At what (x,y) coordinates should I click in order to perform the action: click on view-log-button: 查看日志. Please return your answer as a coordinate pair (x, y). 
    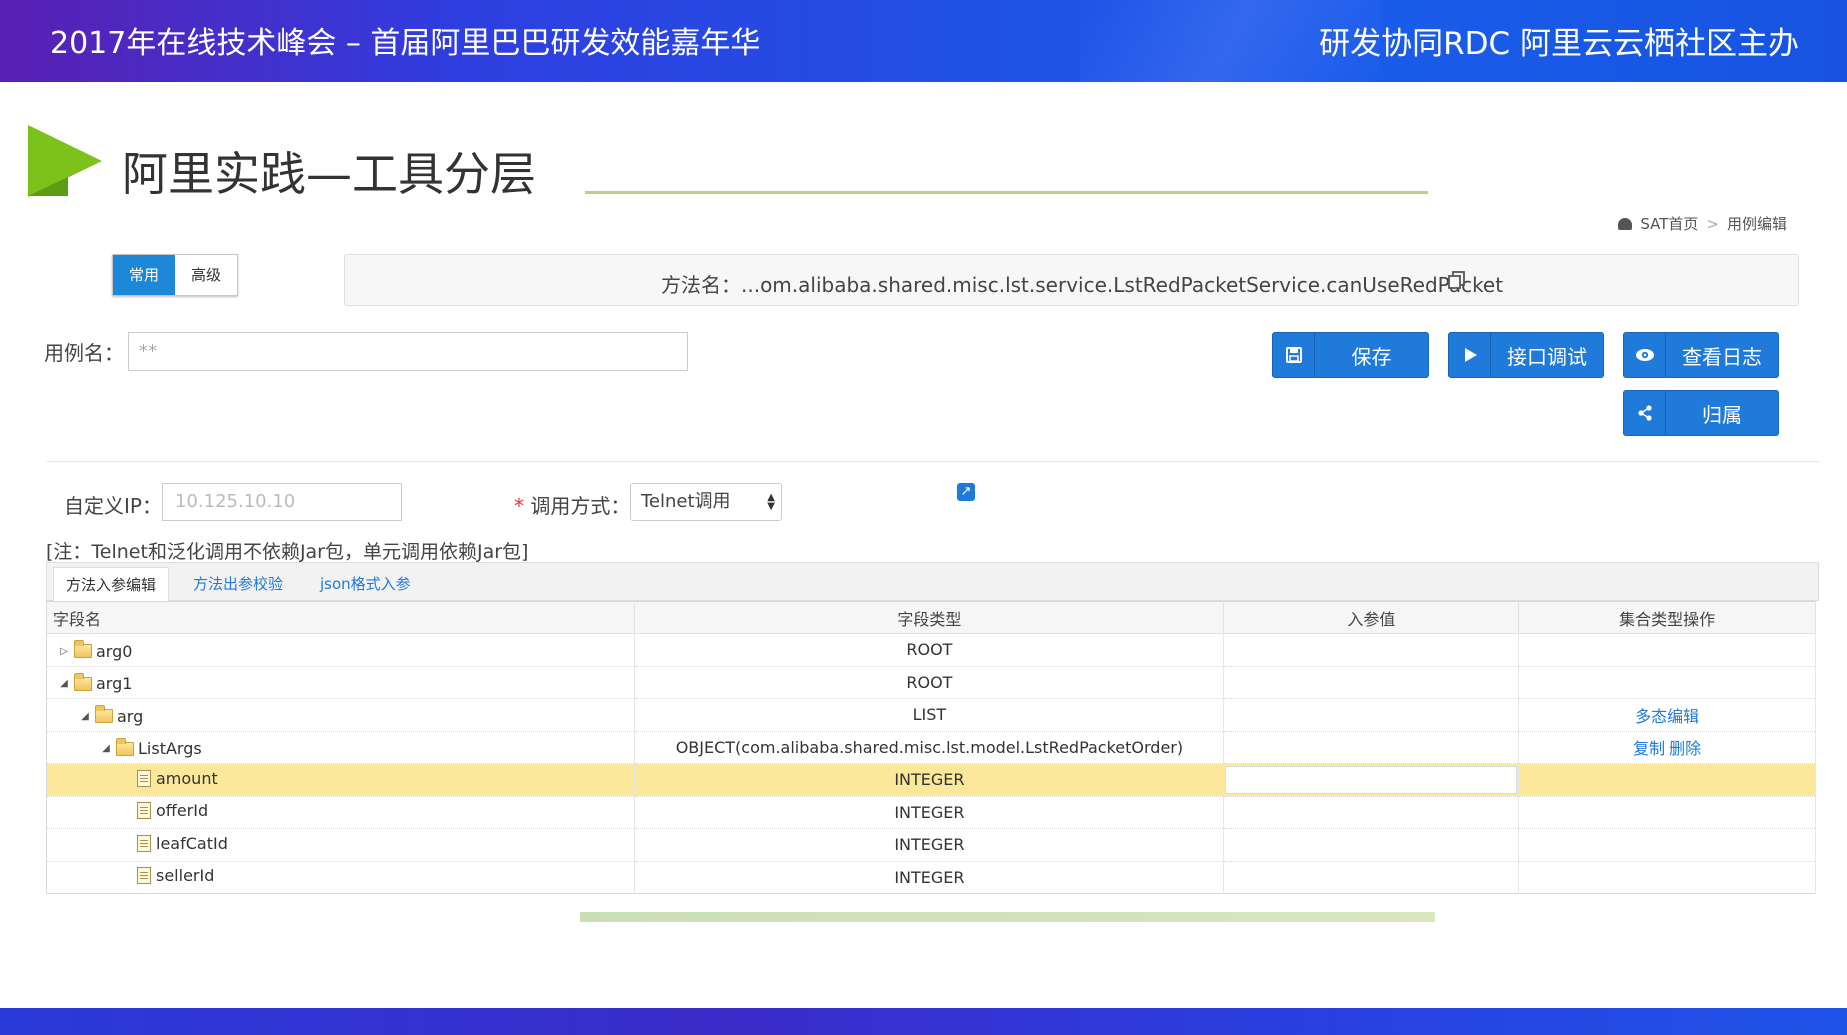
    Looking at the image, I should click on (1701, 355).